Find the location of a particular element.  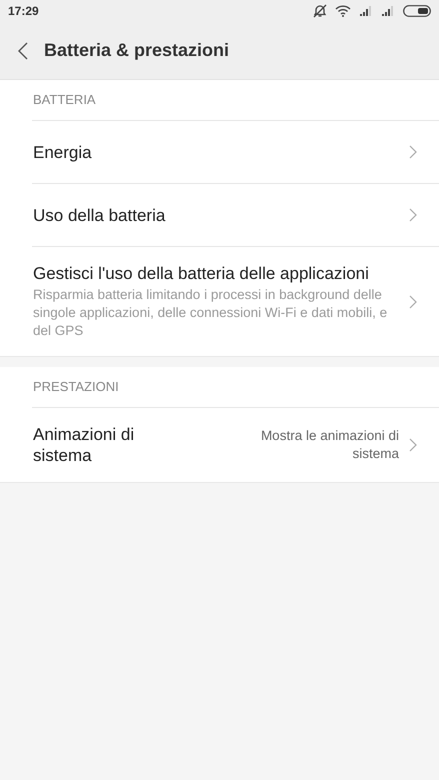

back-icon is located at coordinates (23, 51).